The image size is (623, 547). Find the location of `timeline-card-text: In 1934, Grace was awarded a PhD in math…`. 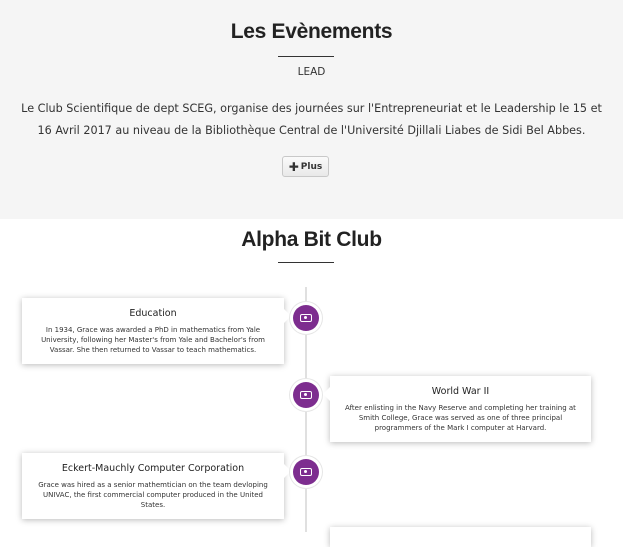

timeline-card-text: In 1934, Grace was awarded a PhD in math… is located at coordinates (153, 340).